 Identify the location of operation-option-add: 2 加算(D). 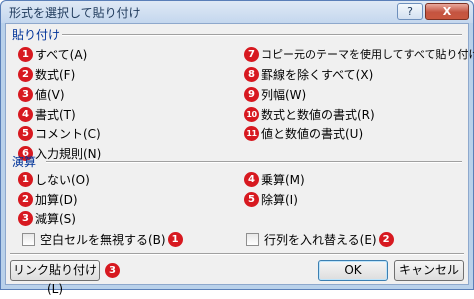
(48, 199).